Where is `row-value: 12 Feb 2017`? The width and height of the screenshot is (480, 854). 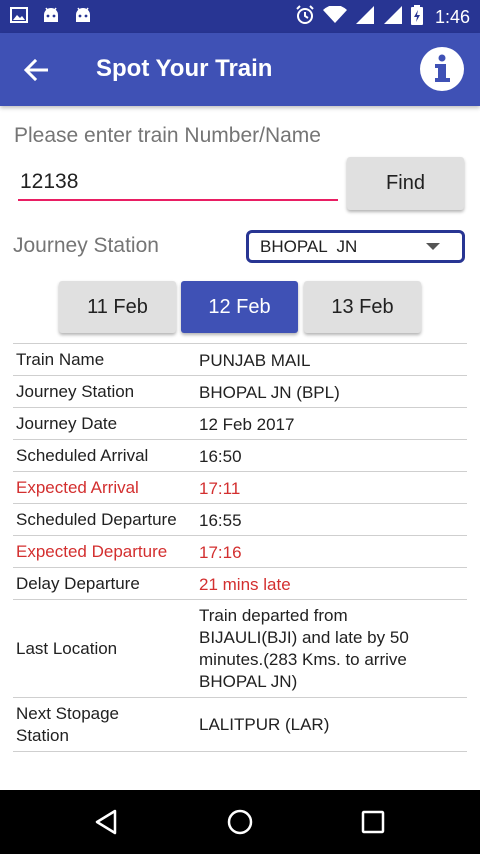 row-value: 12 Feb 2017 is located at coordinates (247, 424).